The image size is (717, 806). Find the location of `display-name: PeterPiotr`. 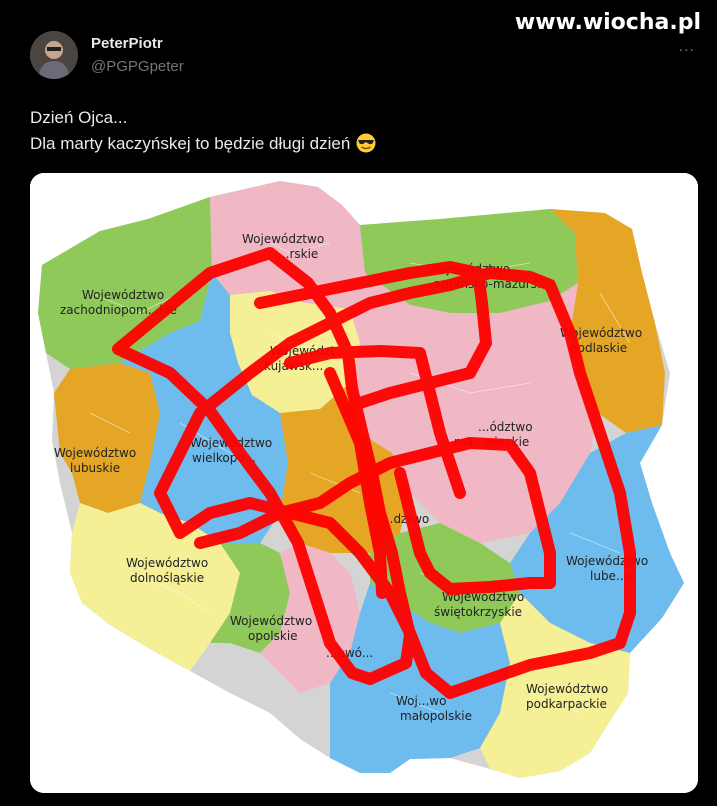

display-name: PeterPiotr is located at coordinates (127, 43).